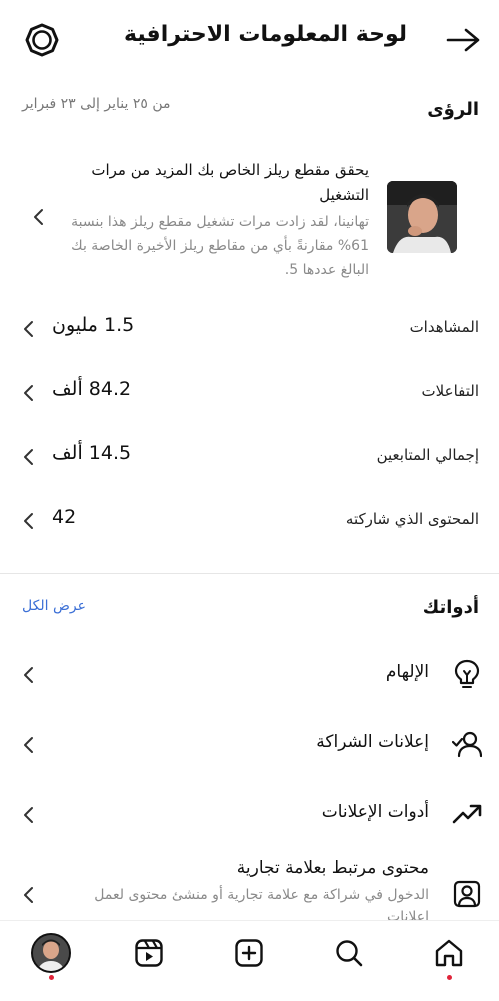  What do you see at coordinates (372, 742) in the screenshot?
I see `tool-label: إعلانات الشراكة` at bounding box center [372, 742].